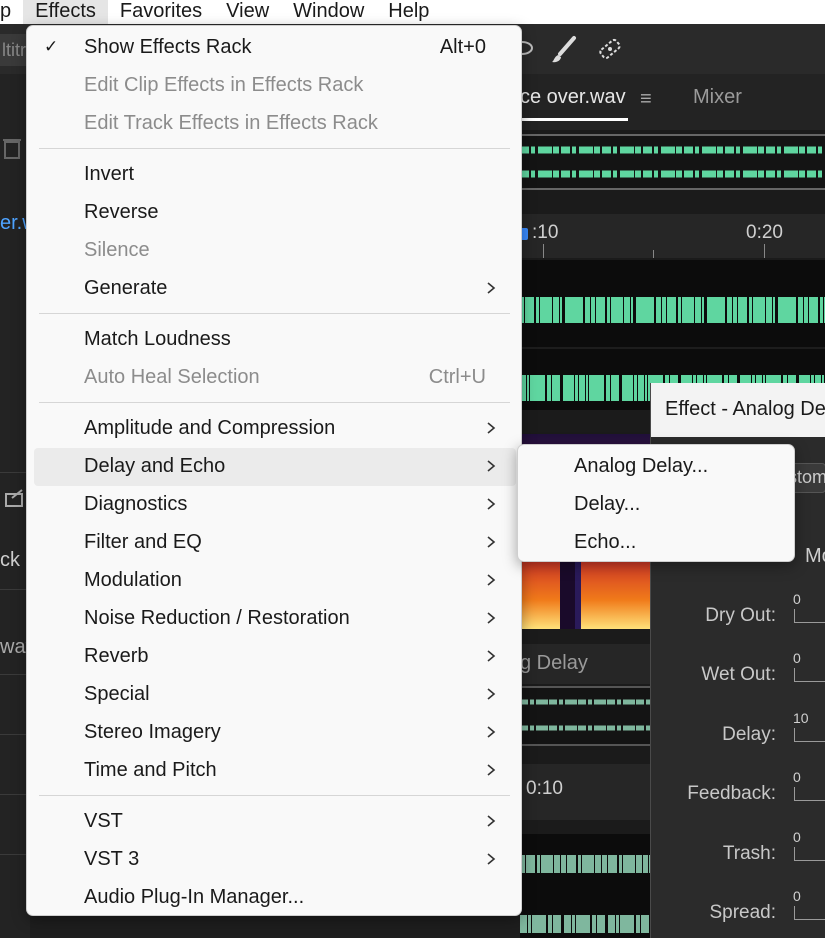 The height and width of the screenshot is (938, 825). Describe the element at coordinates (738, 674) in the screenshot. I see `wet-out-label: Wet Out:` at that location.